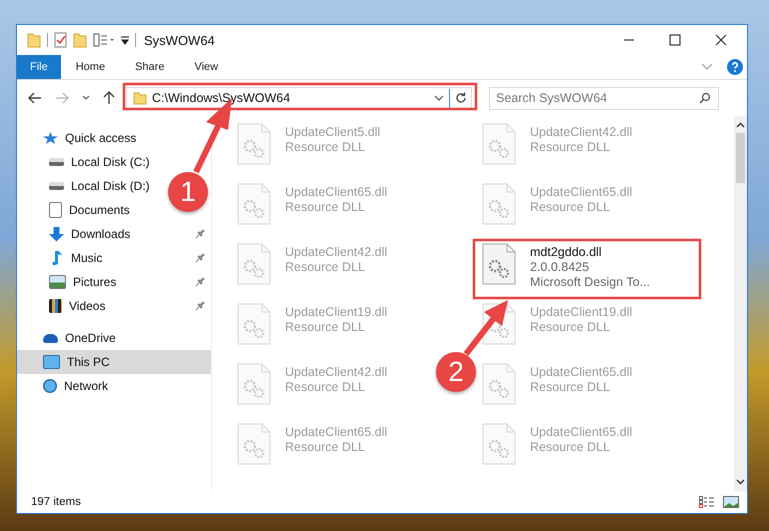  What do you see at coordinates (560, 267) in the screenshot?
I see `file-detail: 2.0.0.8425` at bounding box center [560, 267].